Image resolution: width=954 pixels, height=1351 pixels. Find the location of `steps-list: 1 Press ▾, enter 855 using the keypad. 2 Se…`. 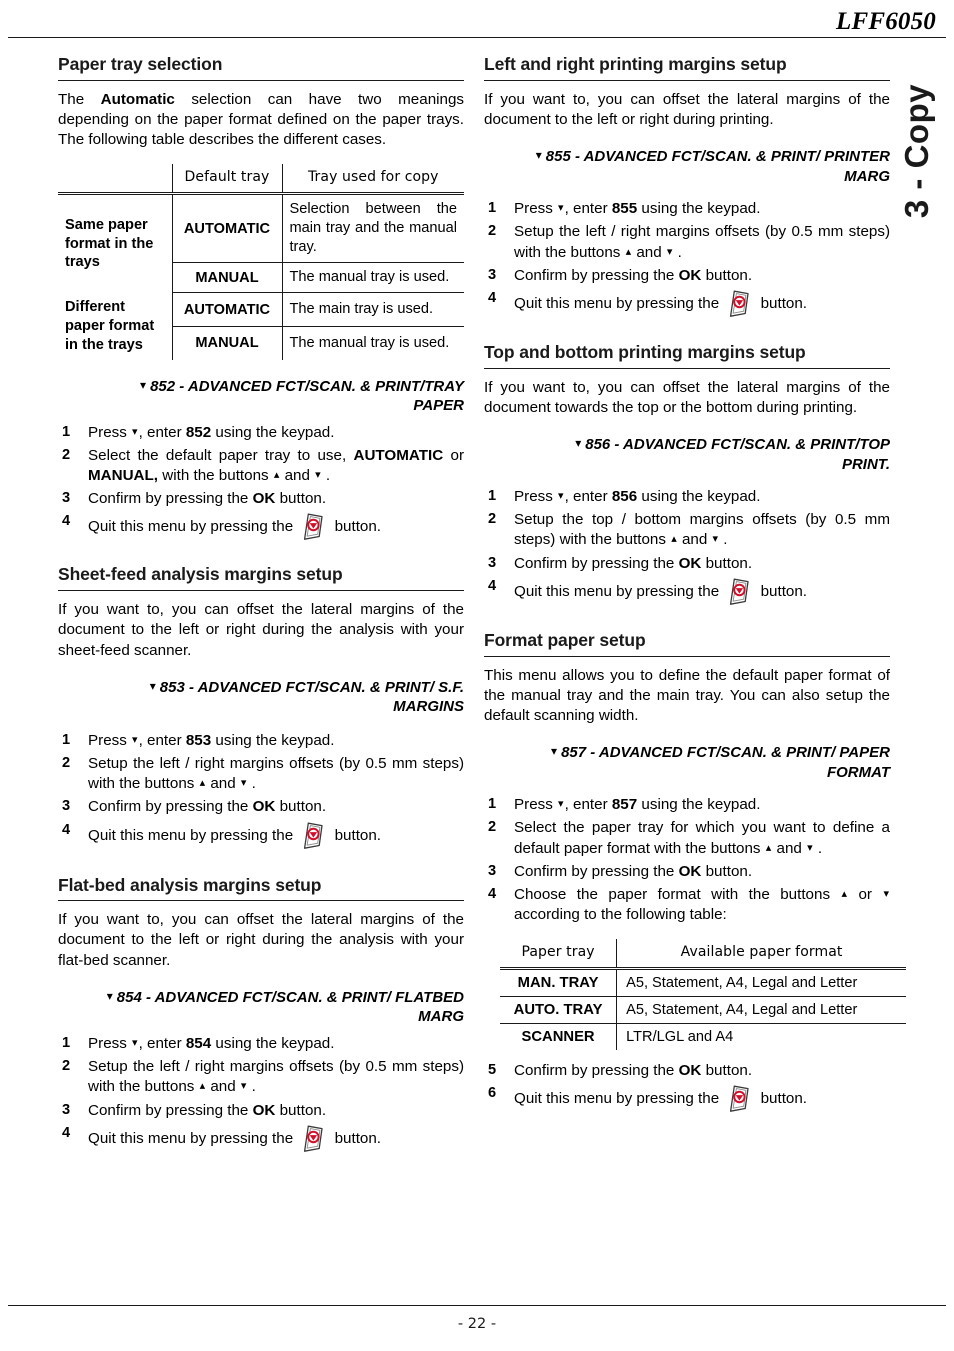

steps-list: 1 Press ▾, enter 855 using the keypad. 2 Se… is located at coordinates (687, 259).